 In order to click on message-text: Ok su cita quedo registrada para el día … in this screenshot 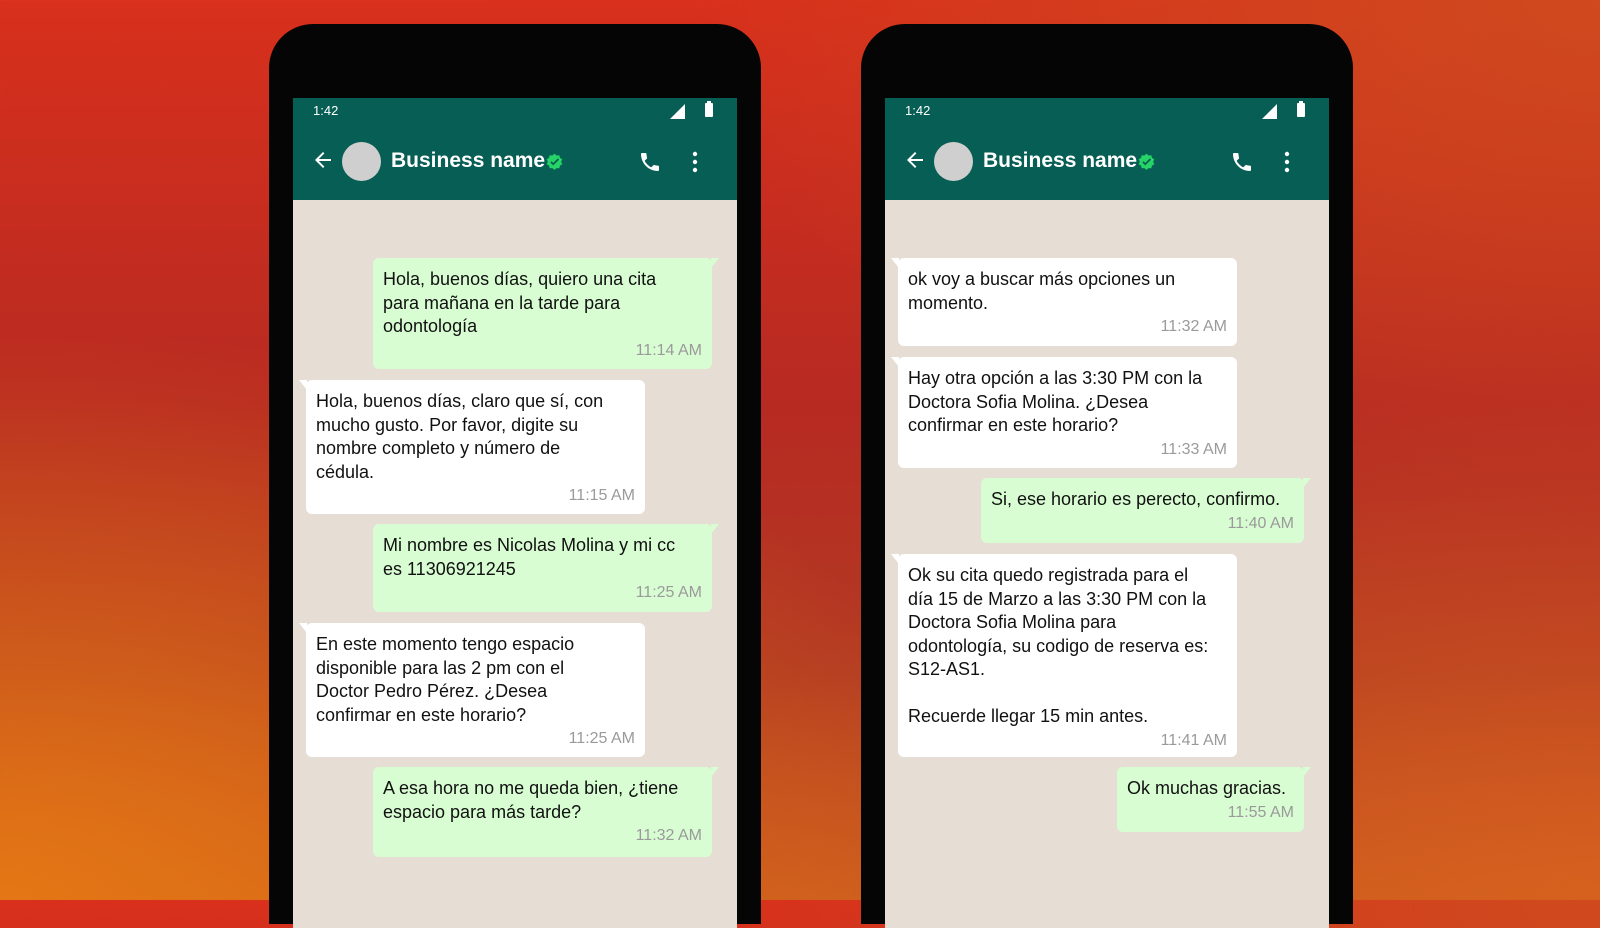, I will do `click(1058, 645)`.